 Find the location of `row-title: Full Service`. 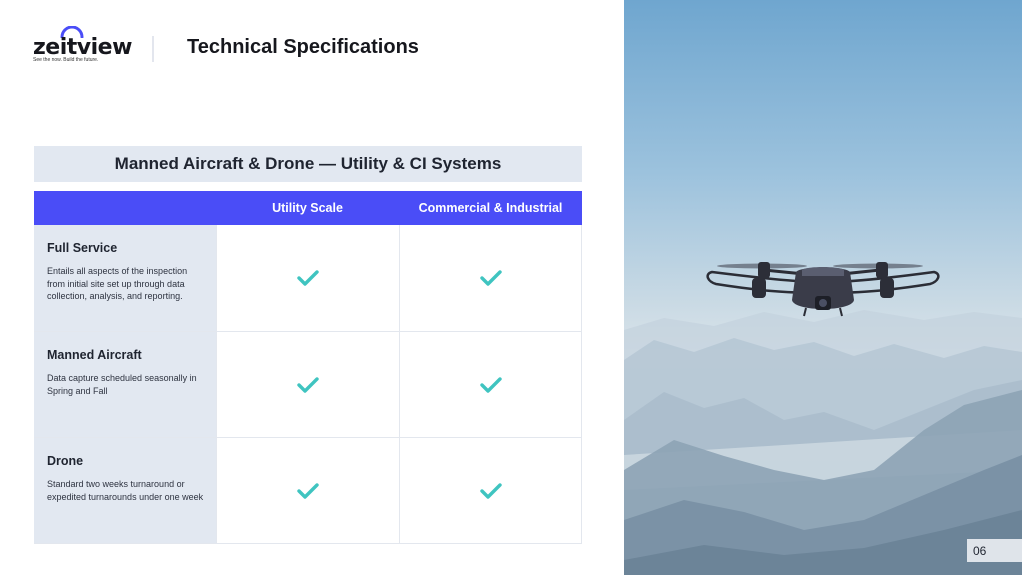

row-title: Full Service is located at coordinates (82, 248).